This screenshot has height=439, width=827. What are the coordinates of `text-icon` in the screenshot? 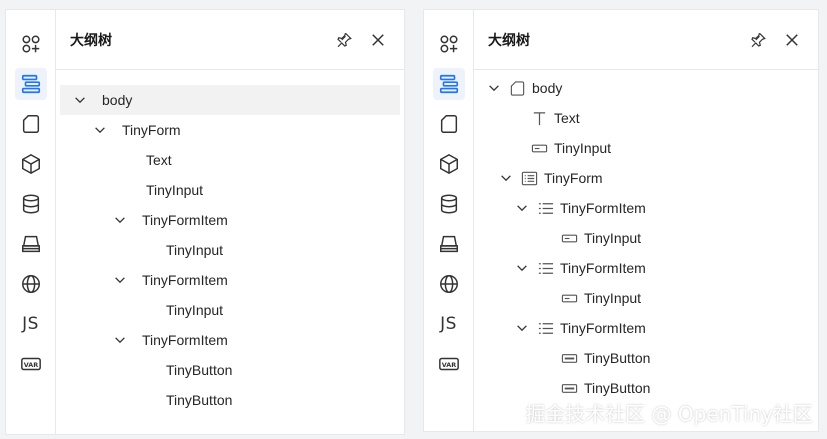 It's located at (539, 118).